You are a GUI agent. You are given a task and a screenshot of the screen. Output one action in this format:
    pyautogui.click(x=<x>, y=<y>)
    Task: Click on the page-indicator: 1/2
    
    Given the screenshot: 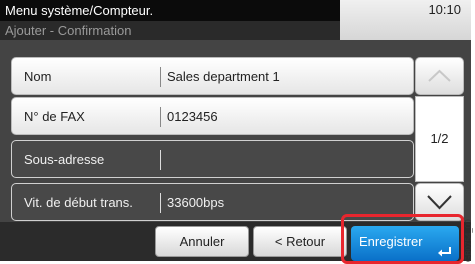 What is the action you would take?
    pyautogui.click(x=439, y=139)
    